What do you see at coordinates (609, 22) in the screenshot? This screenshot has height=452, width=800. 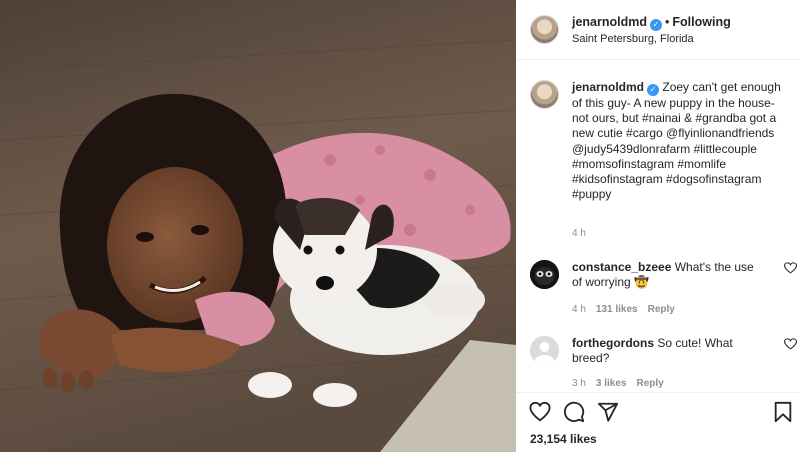 I see `author-username: jenarnoldmd` at bounding box center [609, 22].